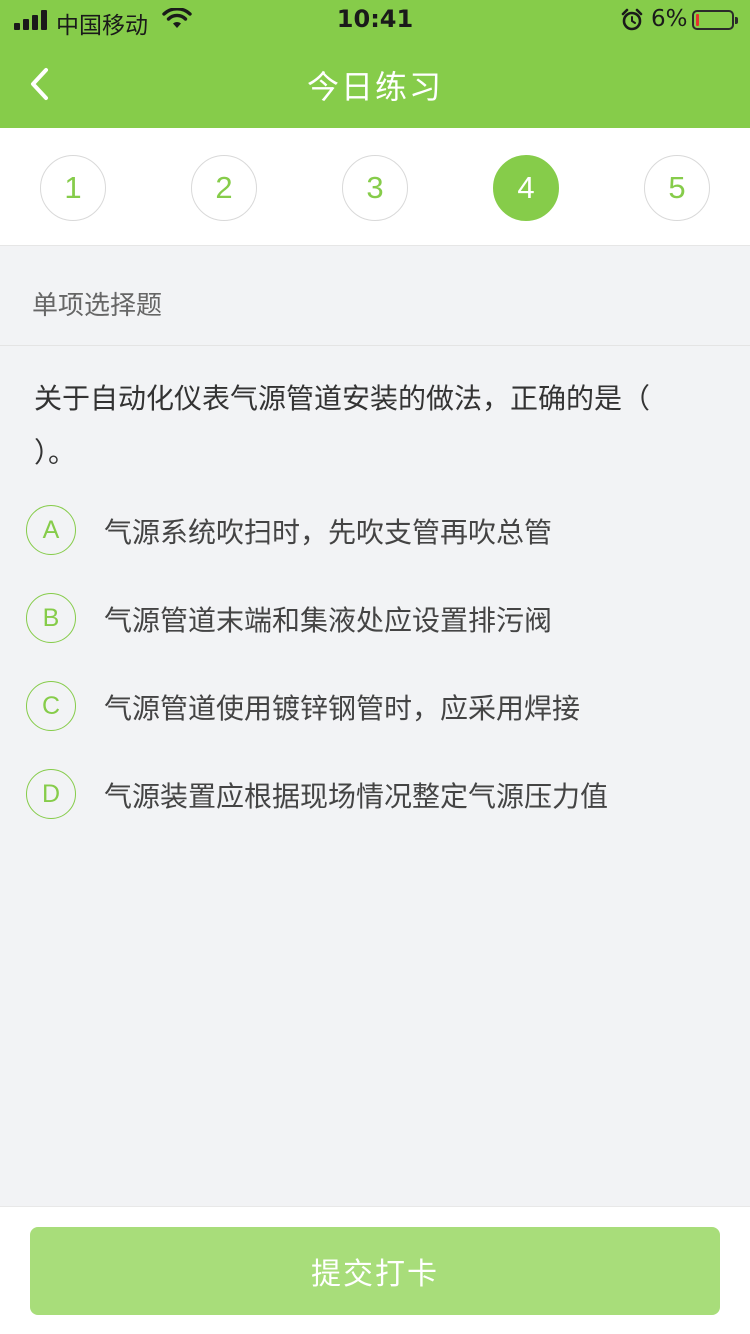 This screenshot has width=750, height=1334. I want to click on option-d: D 气源装置应根据现场情况整定气源压力值, so click(376, 795).